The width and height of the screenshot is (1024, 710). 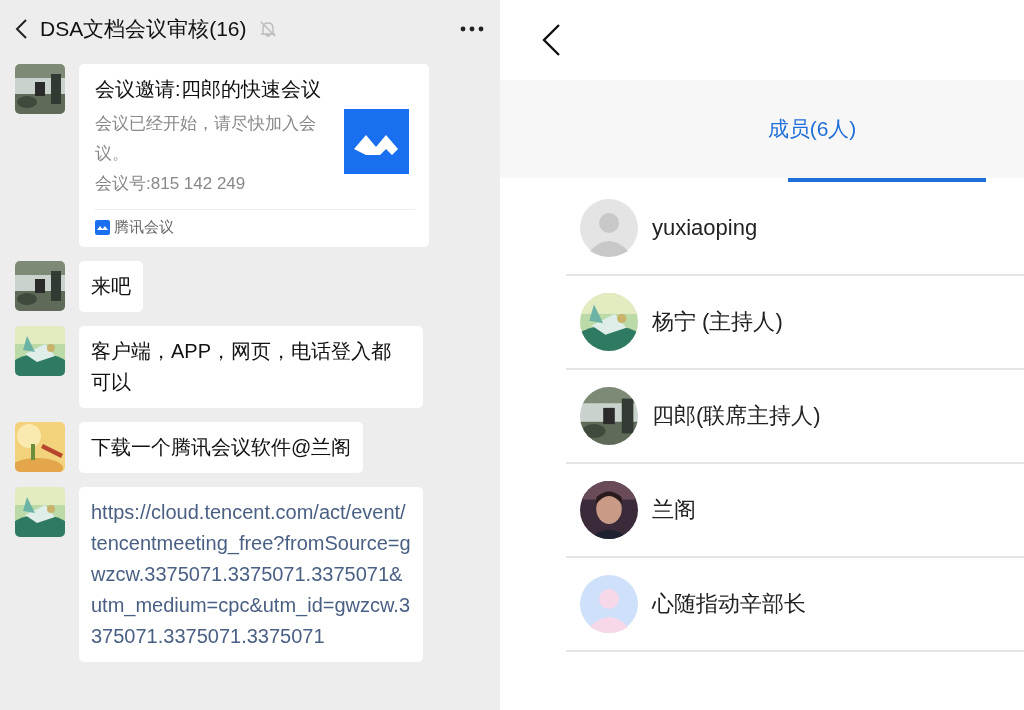 I want to click on card-text: 会议已经开始，请尽快加入会议。, so click(x=206, y=139).